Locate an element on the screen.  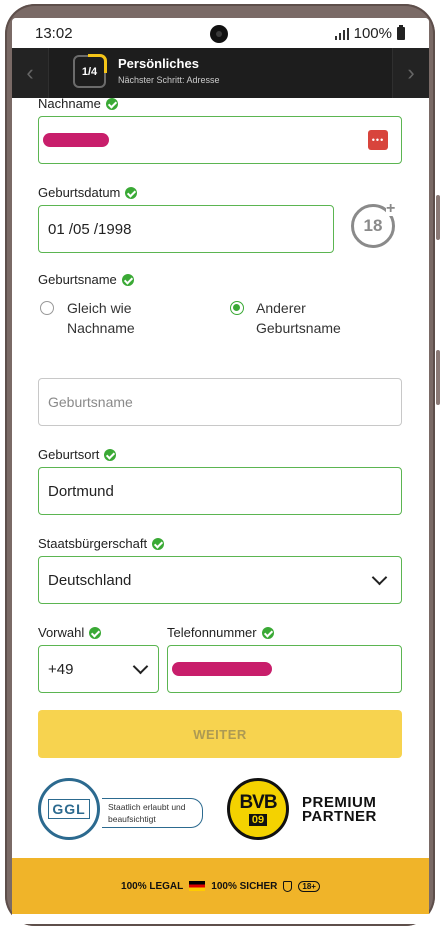
geburtsort-label: Geburtsort is located at coordinates (77, 454).